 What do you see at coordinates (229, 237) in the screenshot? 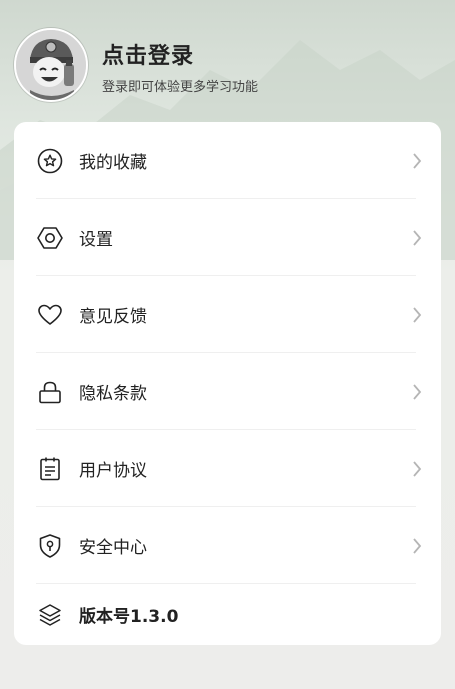
I see `menu-item-settings: 设置` at bounding box center [229, 237].